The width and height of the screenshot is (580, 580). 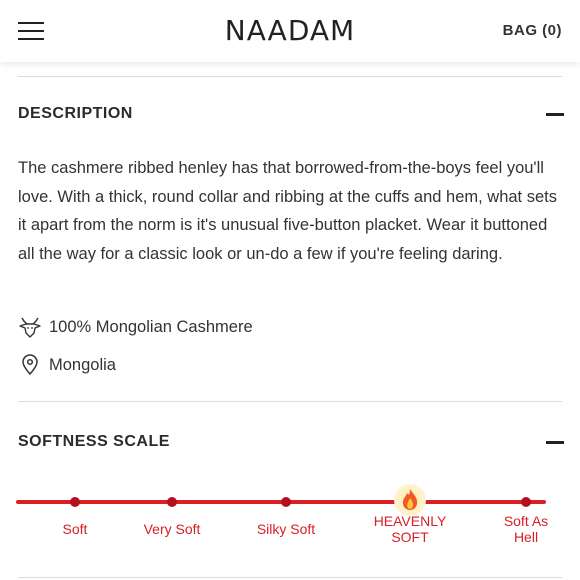 What do you see at coordinates (410, 521) in the screenshot?
I see `scale-label: HEAVENLY` at bounding box center [410, 521].